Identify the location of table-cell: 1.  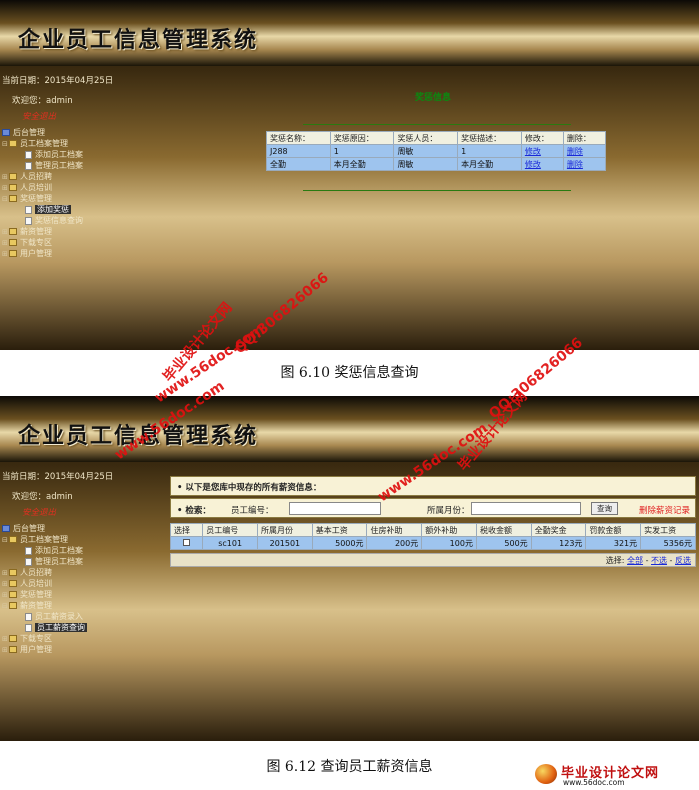
(489, 151).